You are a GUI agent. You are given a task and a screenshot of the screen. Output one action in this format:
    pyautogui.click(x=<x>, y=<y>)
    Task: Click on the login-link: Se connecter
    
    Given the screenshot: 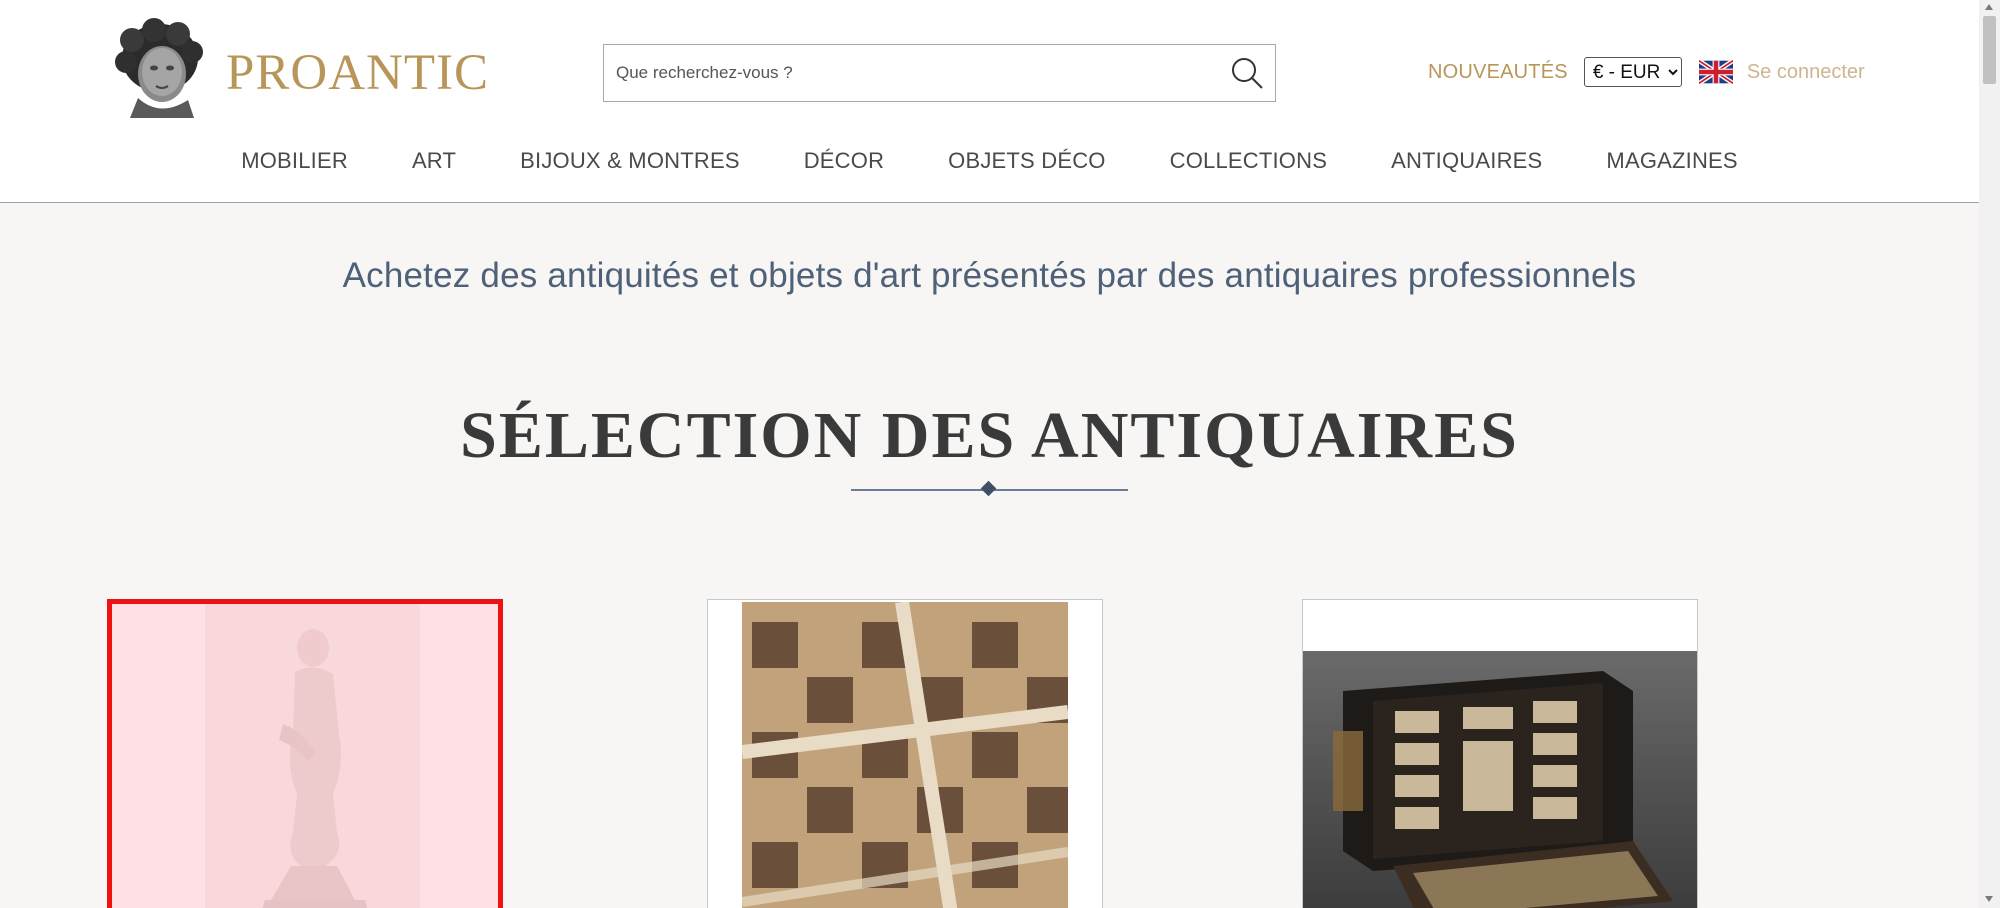 What is the action you would take?
    pyautogui.click(x=1806, y=72)
    